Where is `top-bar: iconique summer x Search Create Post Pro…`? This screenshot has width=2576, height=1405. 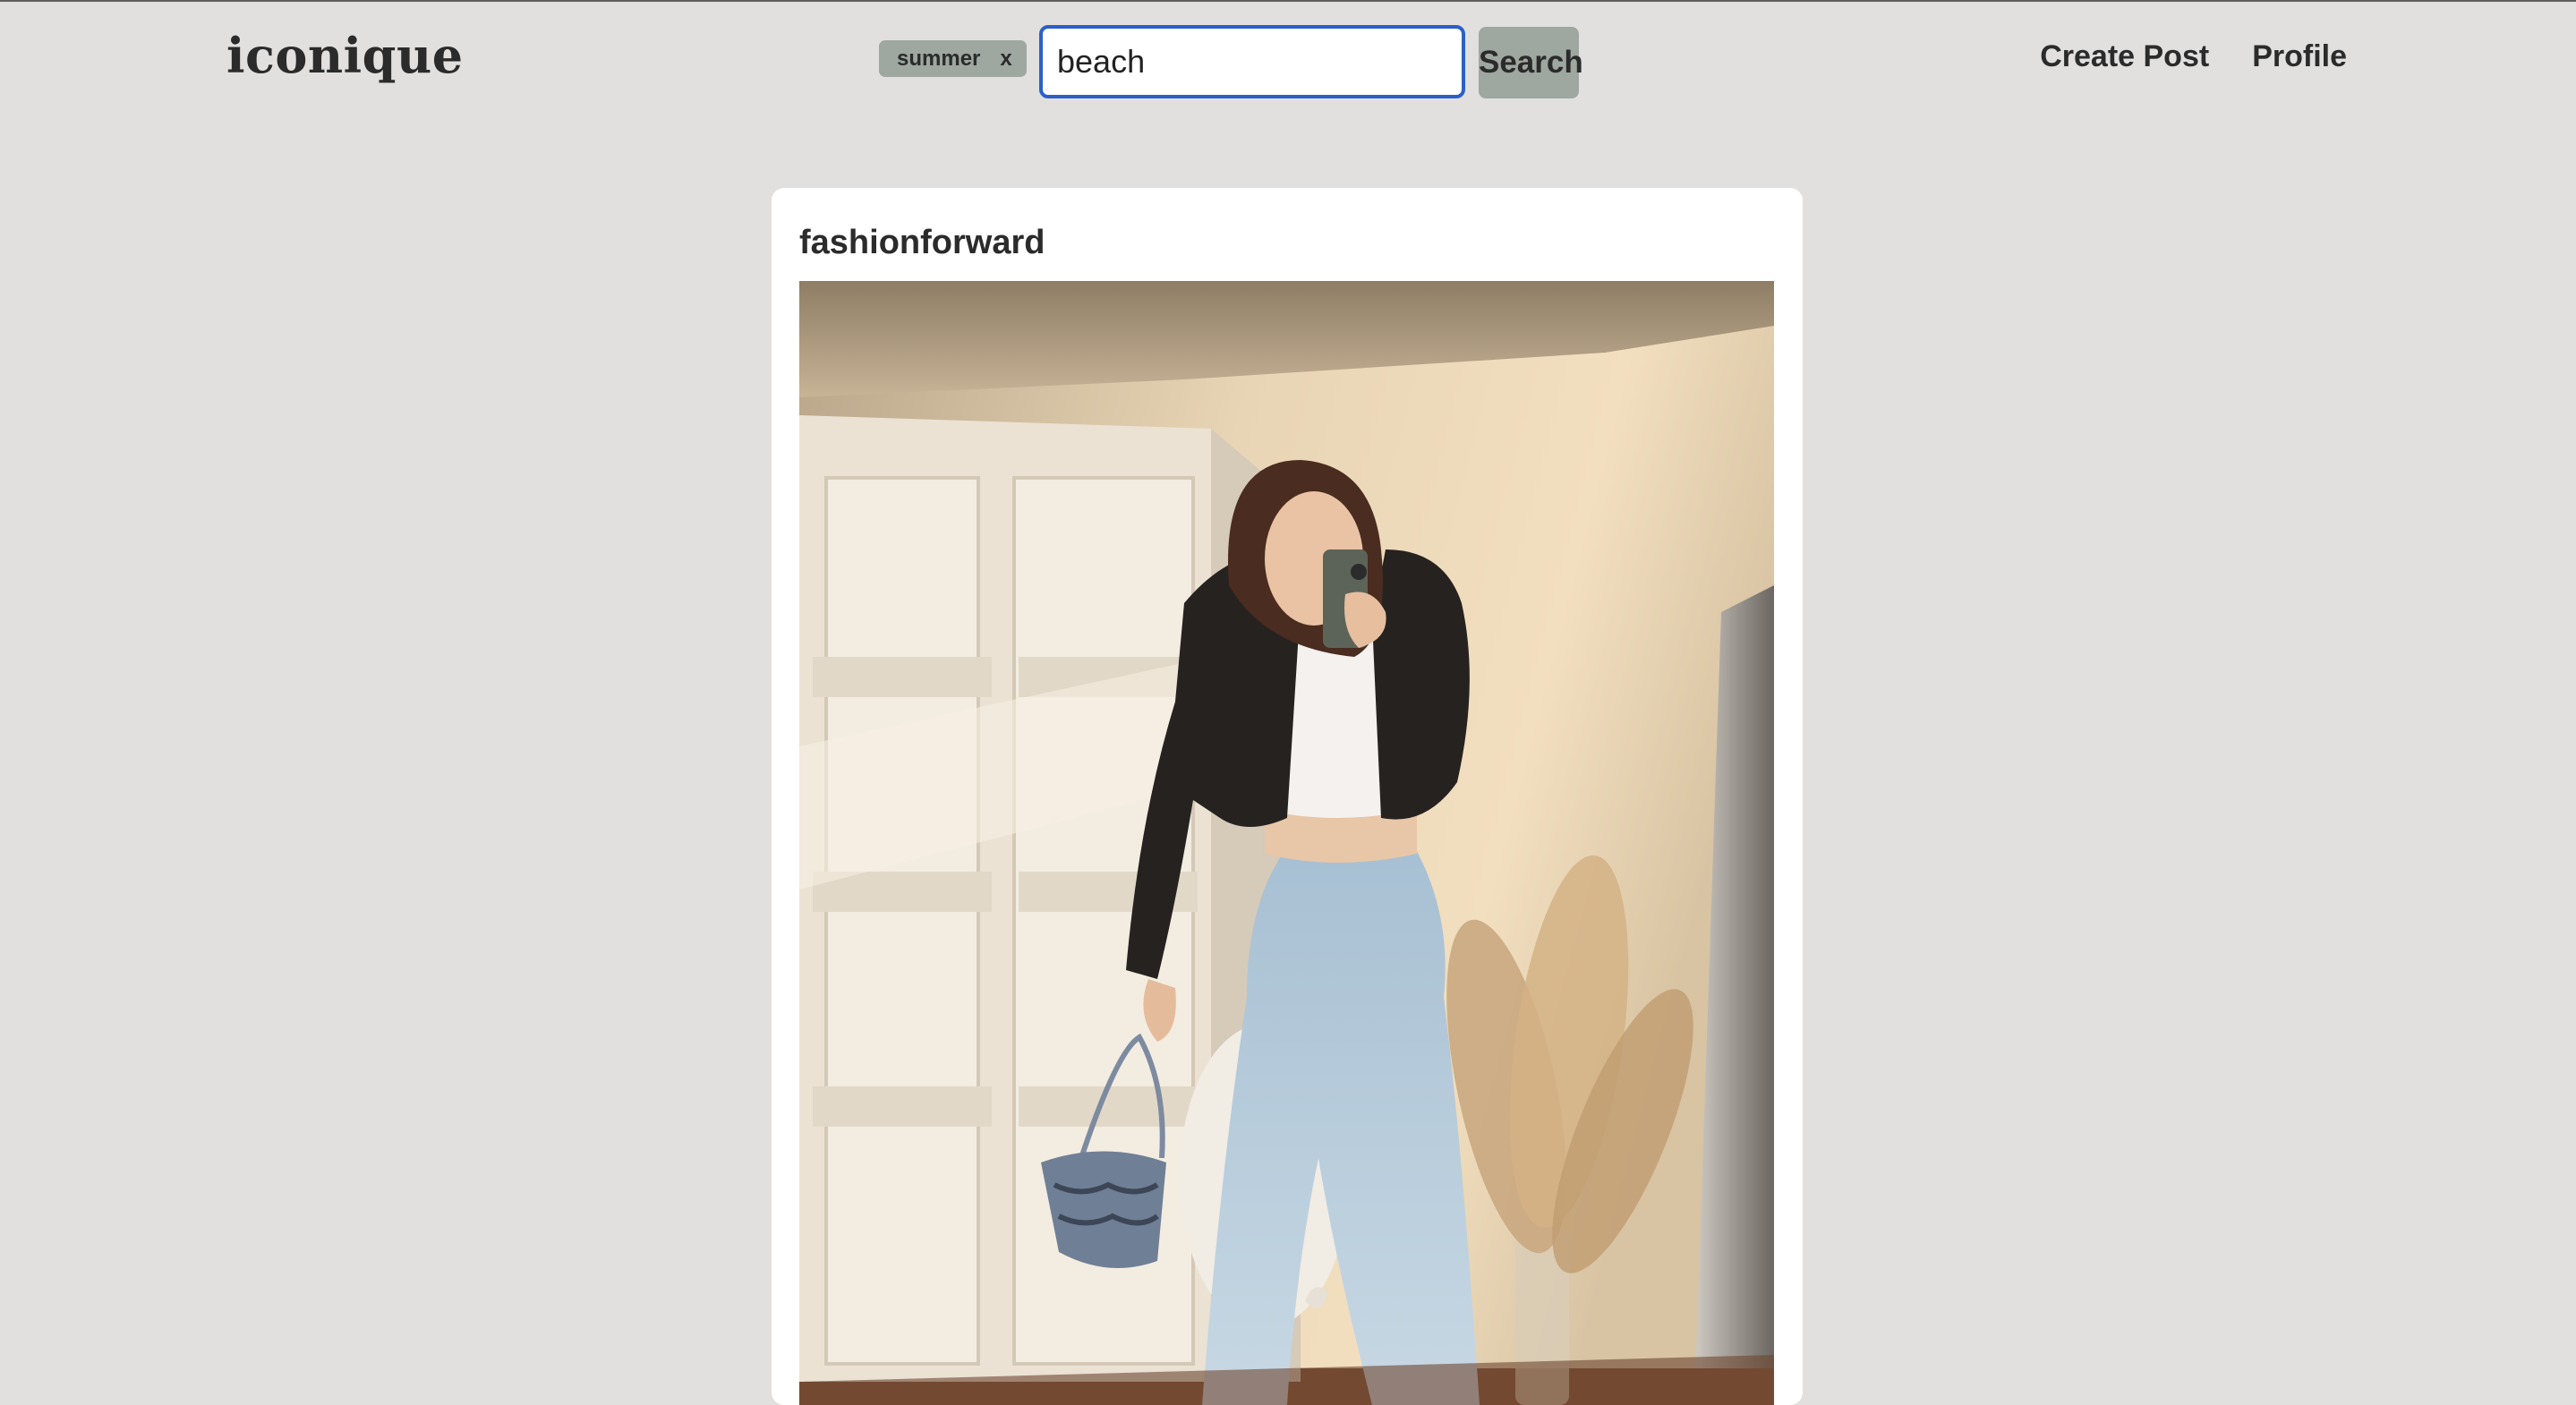
top-bar: iconique summer x Search Create Post Pro… is located at coordinates (1288, 62).